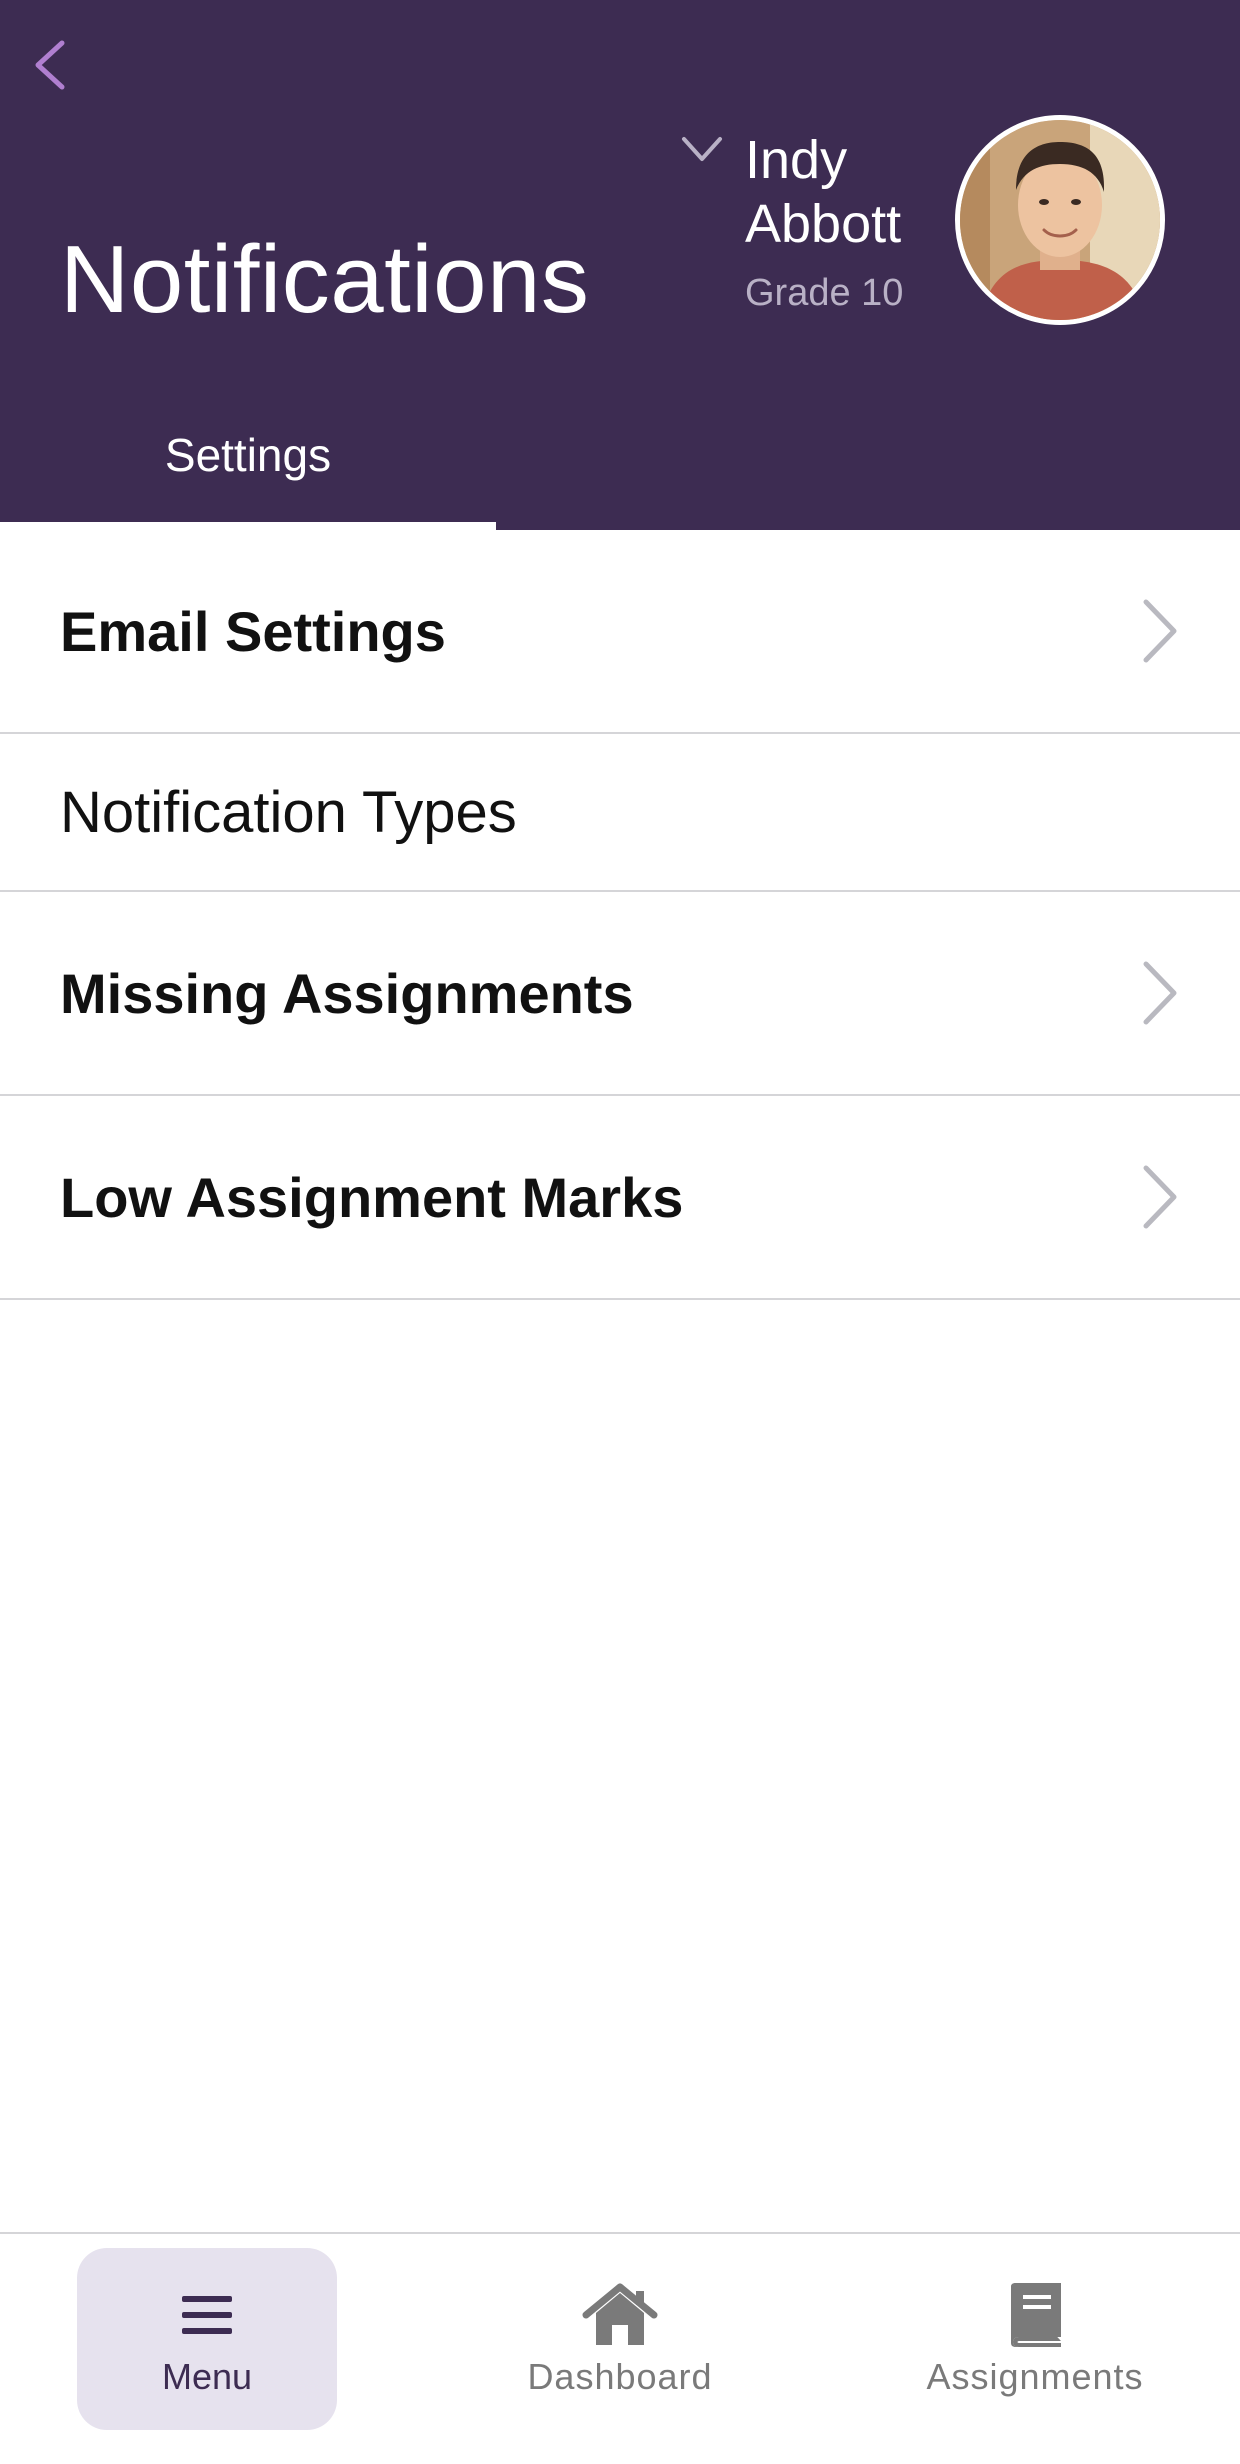 The image size is (1240, 2464). I want to click on back-button, so click(50, 65).